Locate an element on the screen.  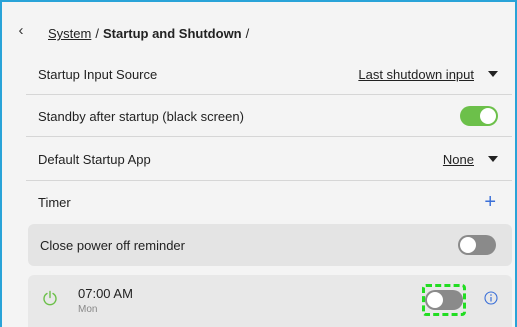
startup-app-value: None is located at coordinates (458, 159).